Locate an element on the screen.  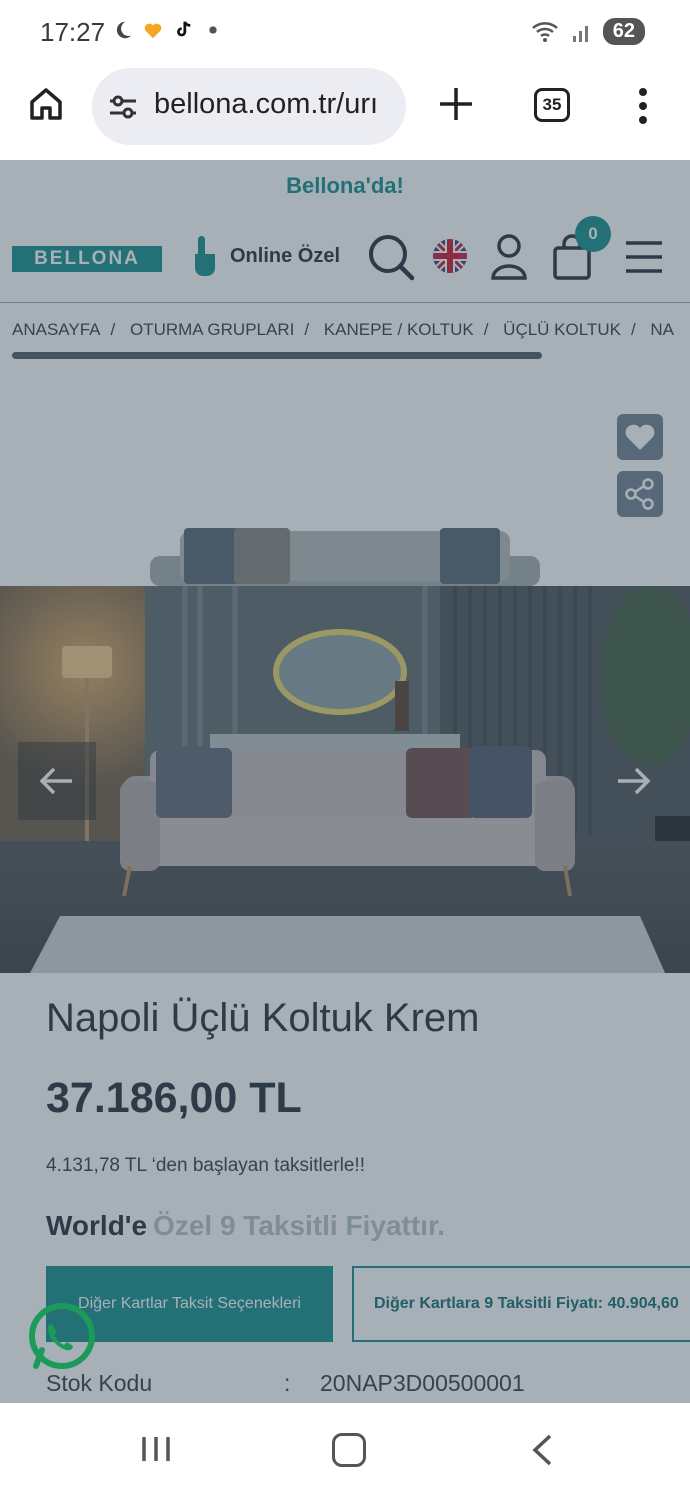
arrow-right-icon is located at coordinates (634, 781).